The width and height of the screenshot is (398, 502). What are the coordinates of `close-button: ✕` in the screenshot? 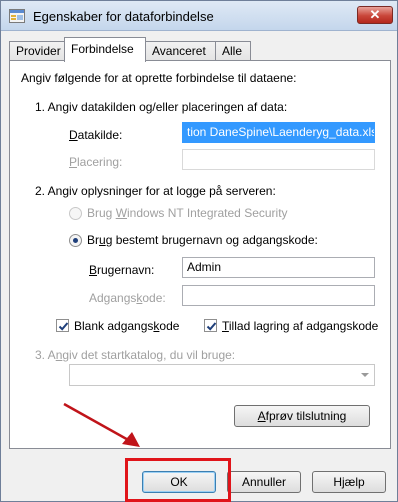 It's located at (375, 15).